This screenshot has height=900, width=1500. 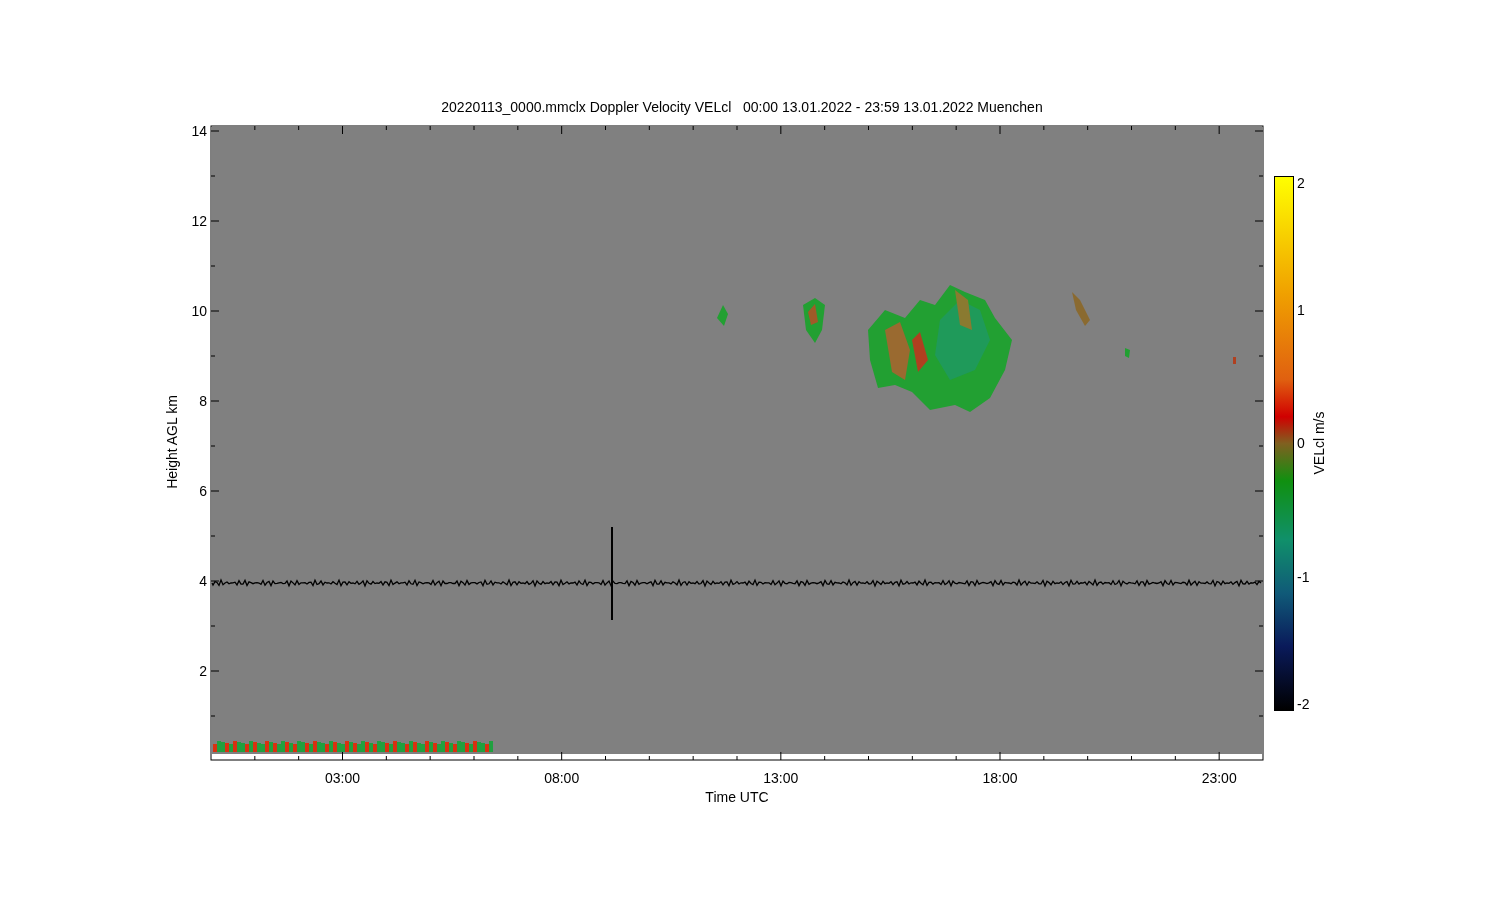 What do you see at coordinates (562, 778) in the screenshot?
I see `tick-label: 08:00` at bounding box center [562, 778].